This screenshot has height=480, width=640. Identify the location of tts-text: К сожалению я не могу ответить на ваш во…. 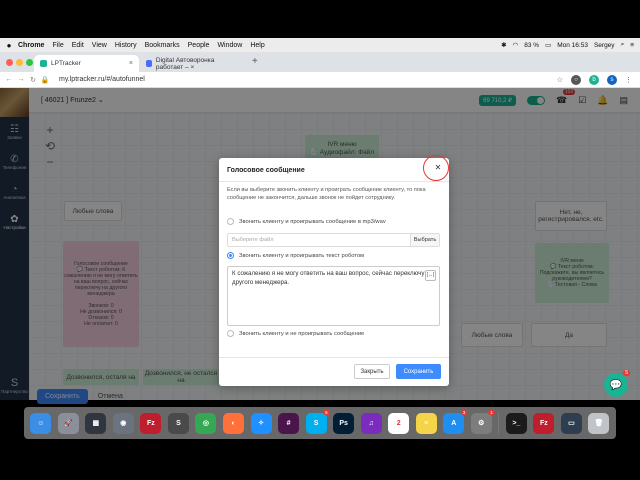
(333, 278).